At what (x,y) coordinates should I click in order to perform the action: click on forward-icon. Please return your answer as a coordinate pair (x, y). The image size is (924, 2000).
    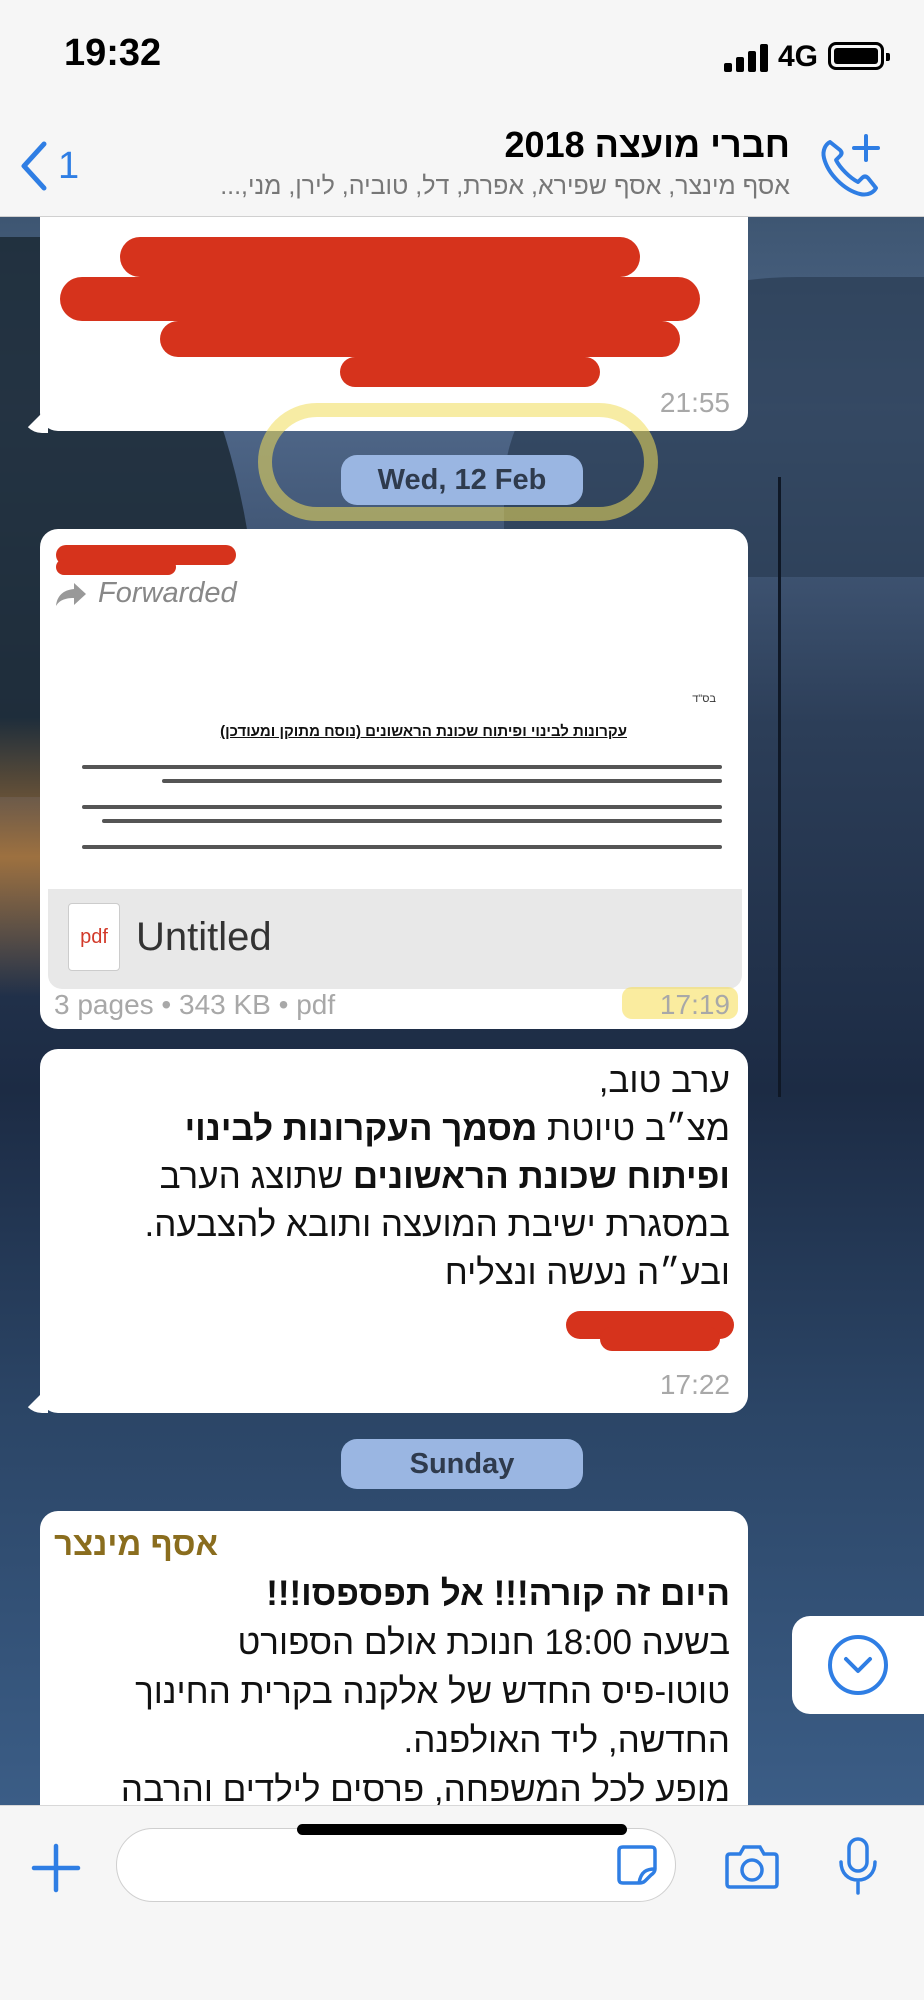
    Looking at the image, I should click on (71, 594).